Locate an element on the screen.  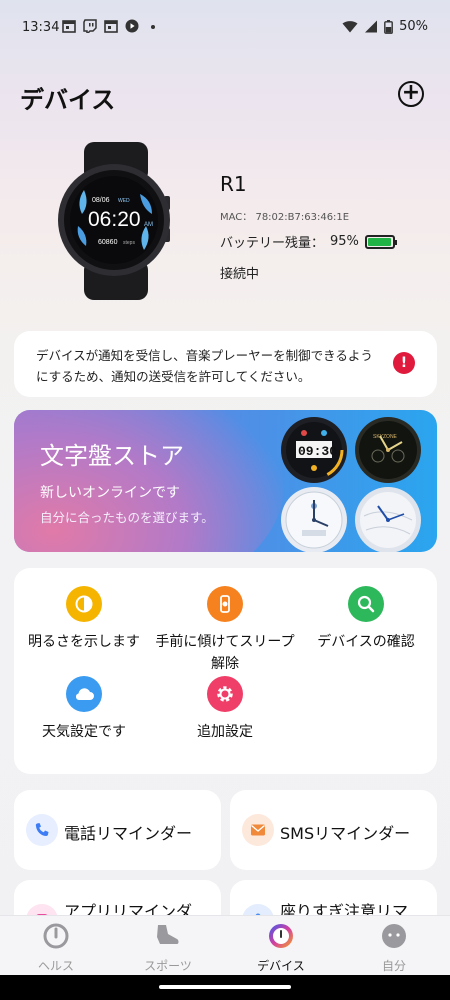
youtube-icon is located at coordinates (132, 26).